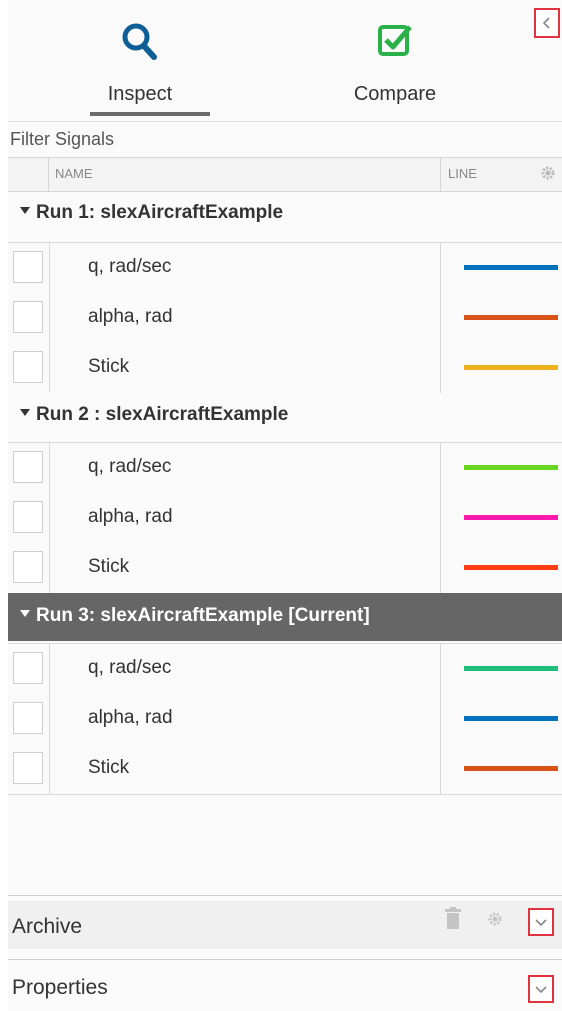 The image size is (562, 1011). What do you see at coordinates (140, 94) in the screenshot?
I see `tab-inspect-label: Inspect` at bounding box center [140, 94].